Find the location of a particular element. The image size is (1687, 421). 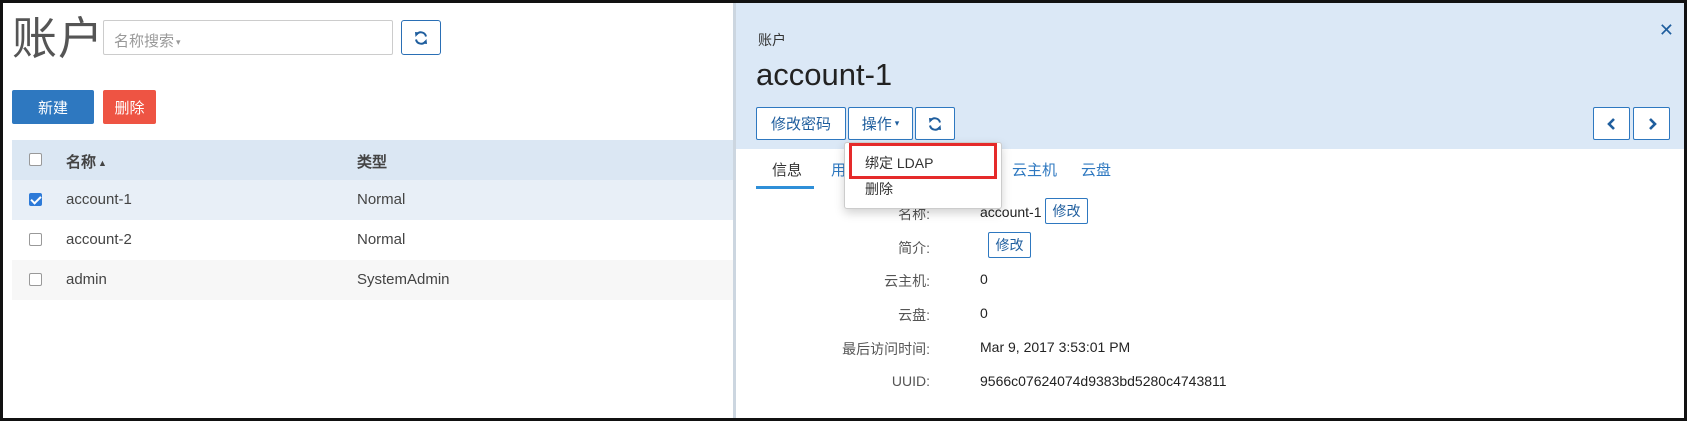

chevron-left-icon is located at coordinates (1610, 123).